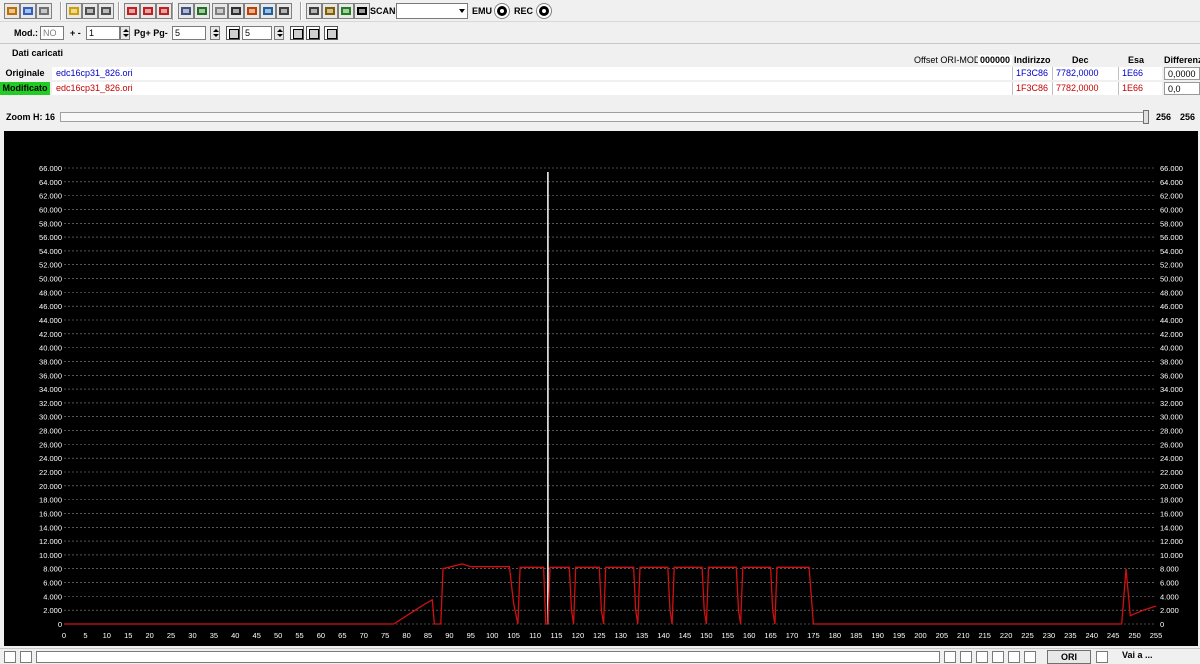  What do you see at coordinates (406, 635) in the screenshot?
I see `x-tick-label: 80` at bounding box center [406, 635].